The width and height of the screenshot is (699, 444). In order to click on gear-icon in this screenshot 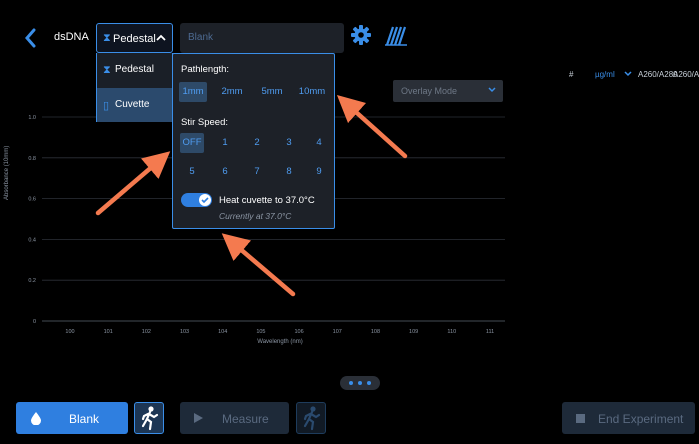, I will do `click(361, 35)`.